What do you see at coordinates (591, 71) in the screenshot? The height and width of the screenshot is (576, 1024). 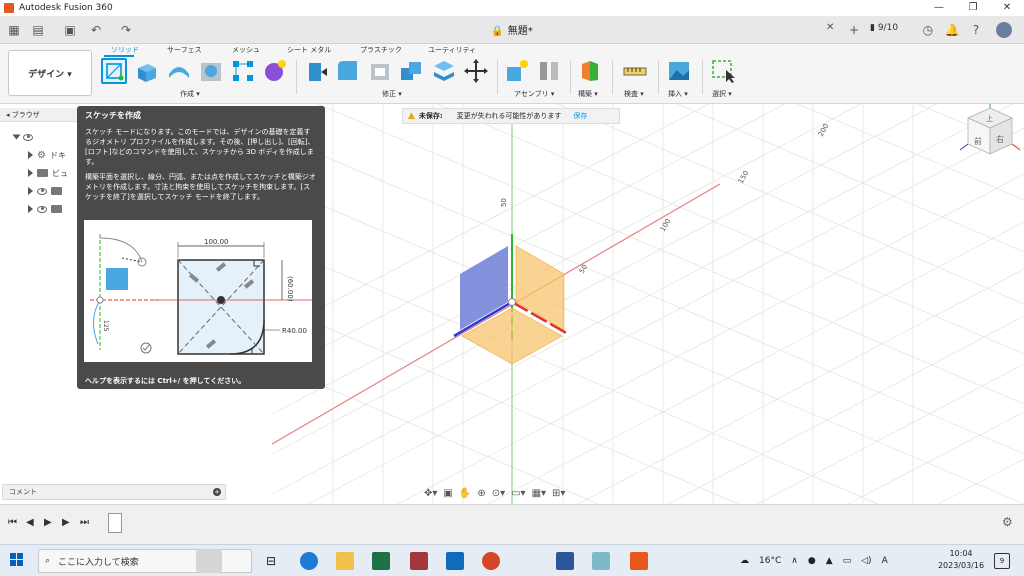 I see `offset-plane-button` at bounding box center [591, 71].